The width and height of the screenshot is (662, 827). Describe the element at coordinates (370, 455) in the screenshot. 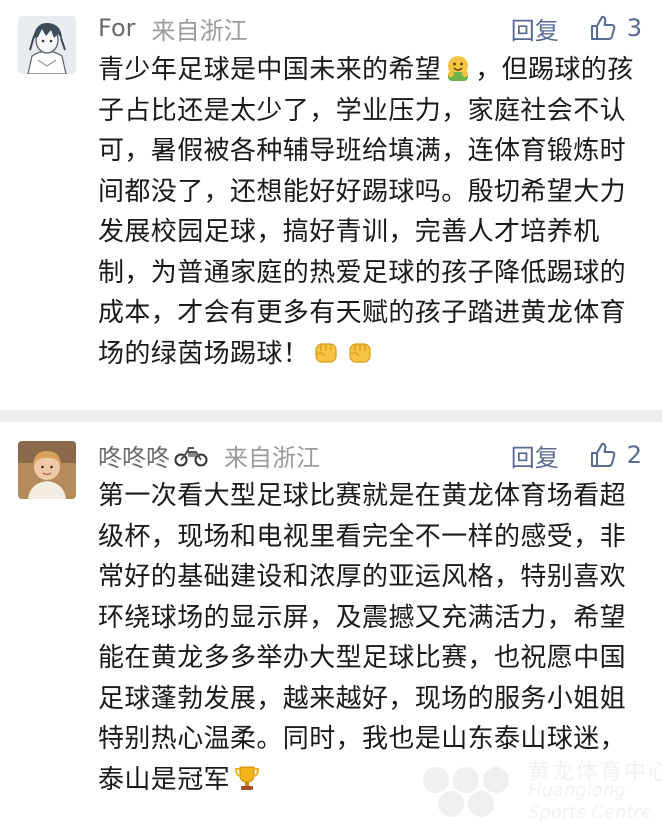

I see `comment-header: 咚咚咚 来自浙江 回复 2` at that location.